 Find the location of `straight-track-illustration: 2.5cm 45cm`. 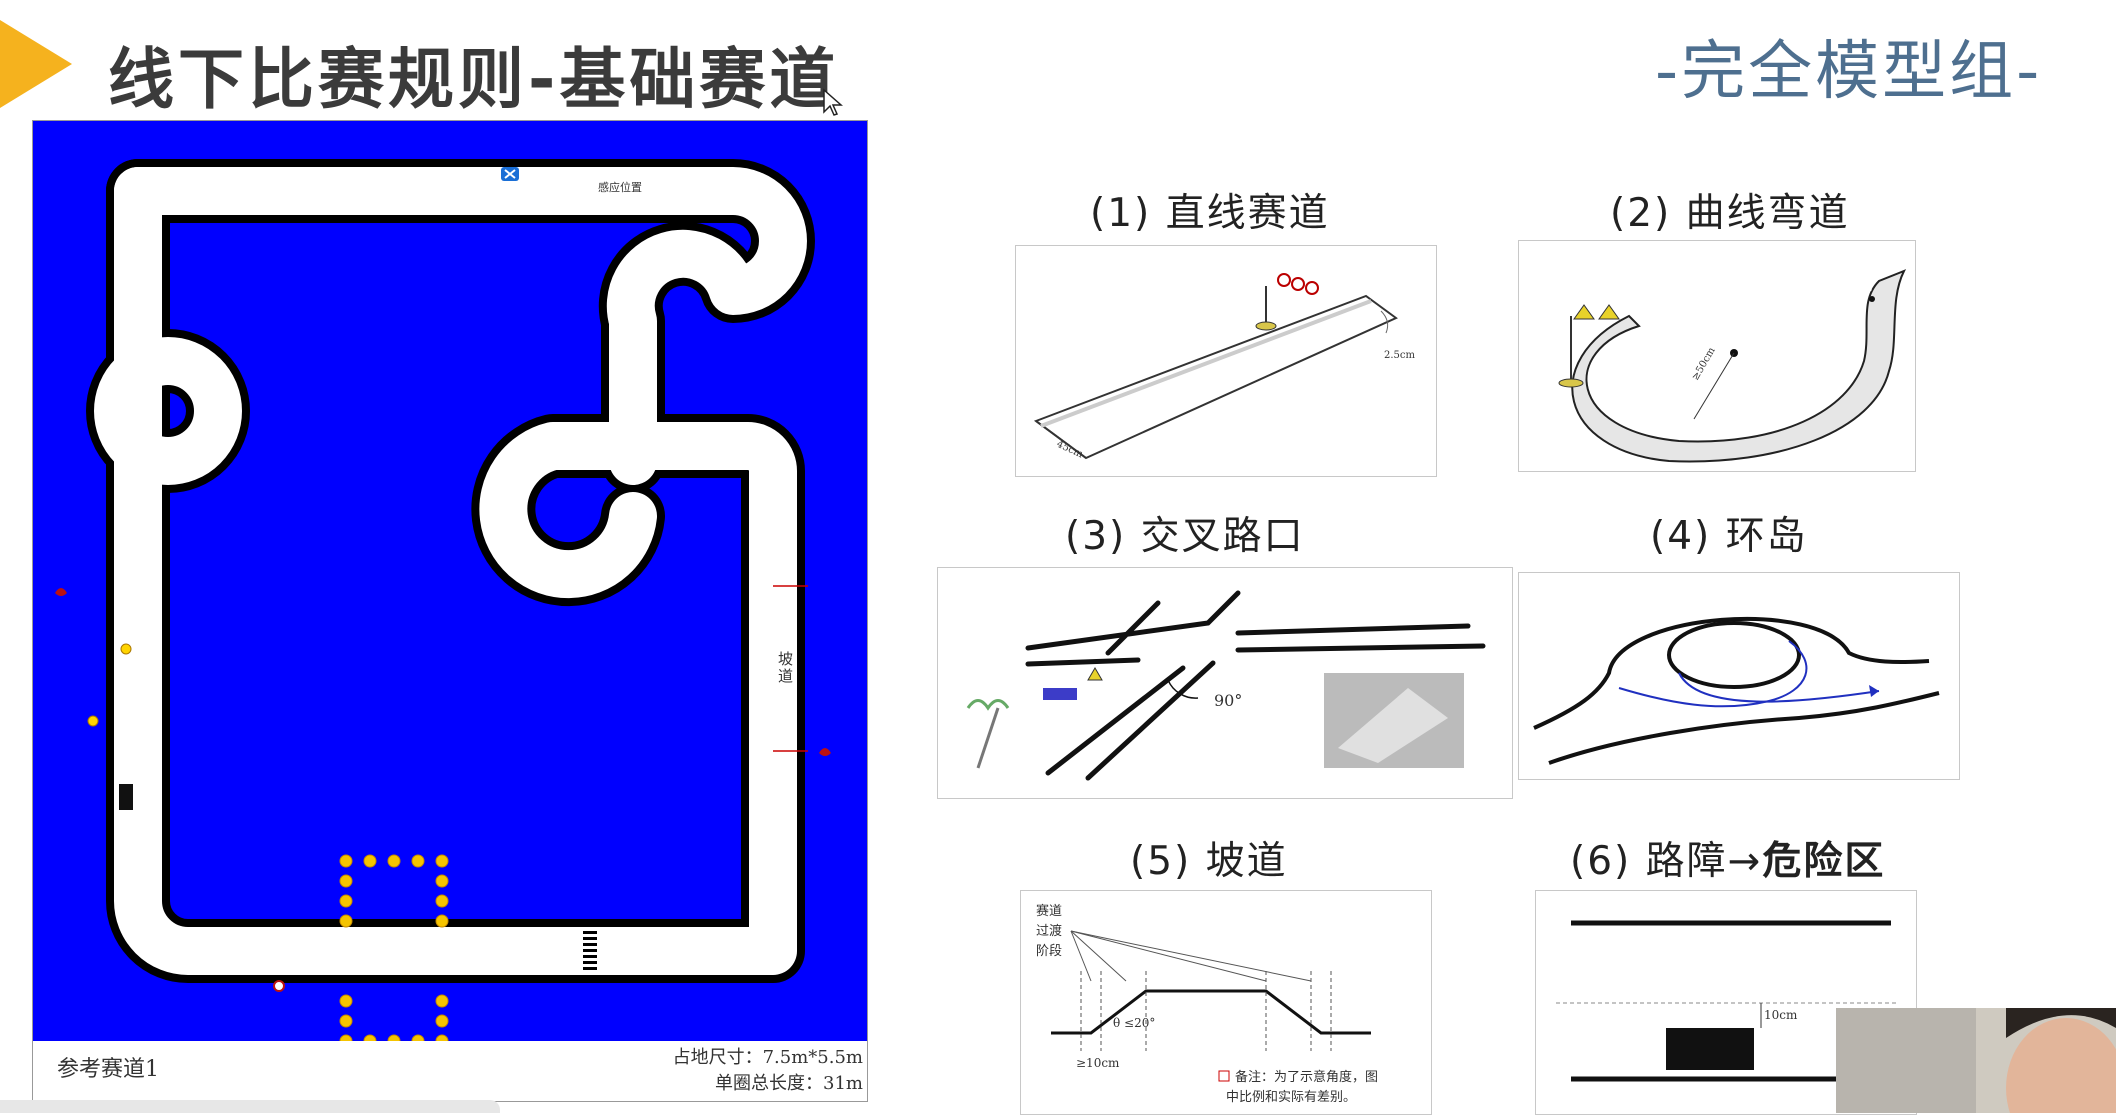

straight-track-illustration: 2.5cm 45cm is located at coordinates (1226, 361).